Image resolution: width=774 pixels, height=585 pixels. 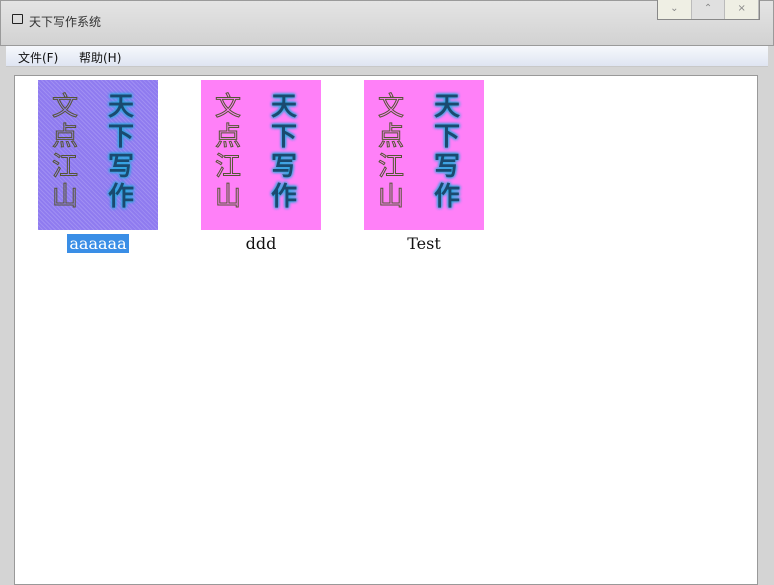 I want to click on document-item: 文点江山 天下写作 ddd, so click(x=261, y=166).